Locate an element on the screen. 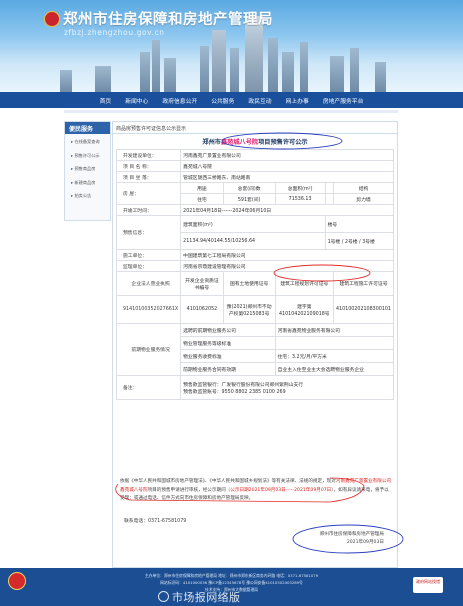 This screenshot has height=606, width=463. table-row: 开发建设单位： 河南鑫苑广景置业有限公司 is located at coordinates (254, 155).